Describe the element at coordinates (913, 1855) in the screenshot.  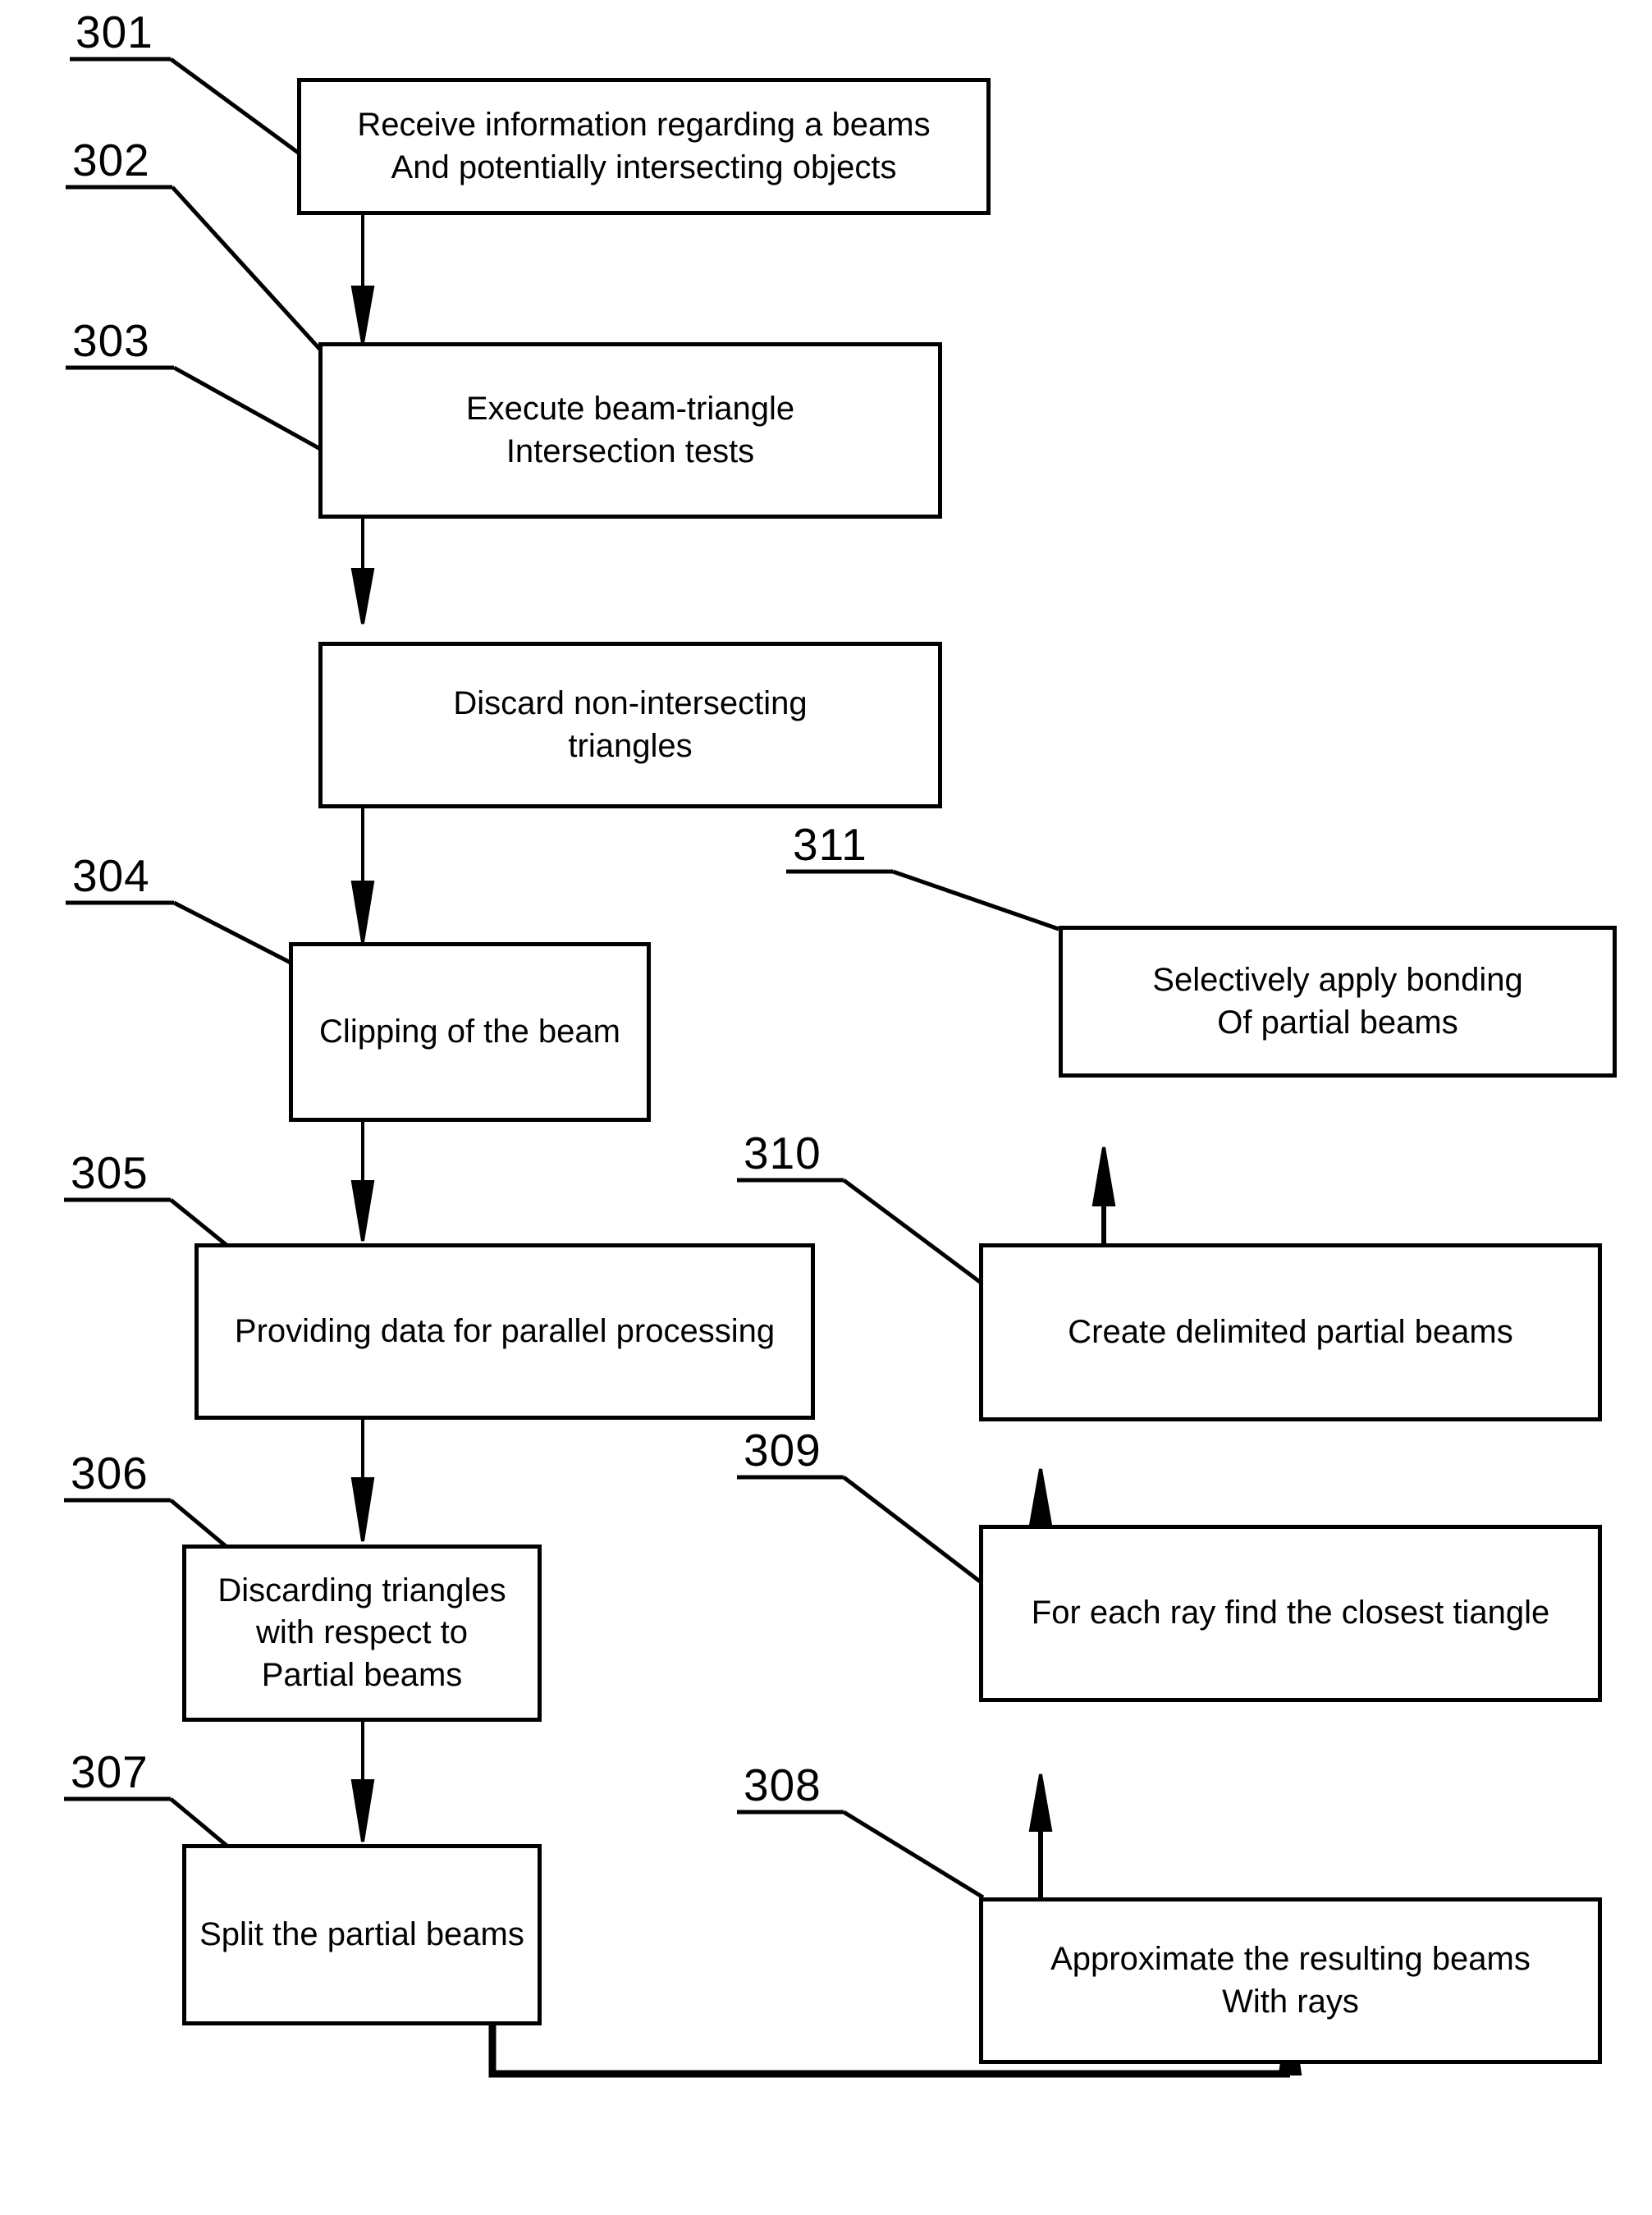
I see `leader-308-line` at that location.